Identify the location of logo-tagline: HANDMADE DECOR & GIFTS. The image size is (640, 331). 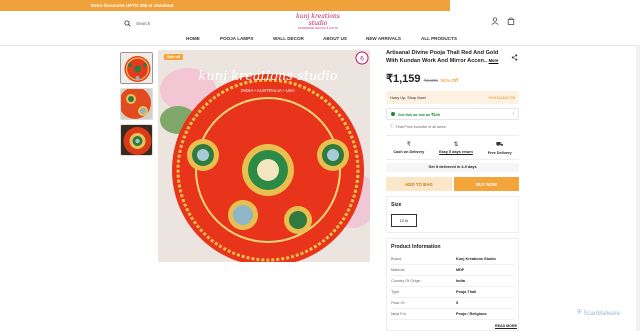
(318, 28).